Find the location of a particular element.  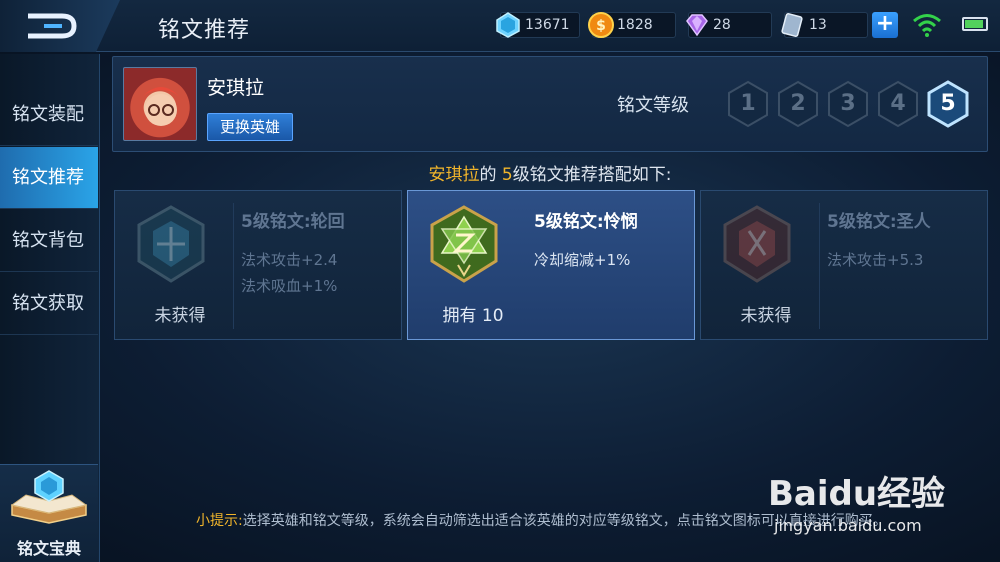

level-4-button: 4 is located at coordinates (898, 104).